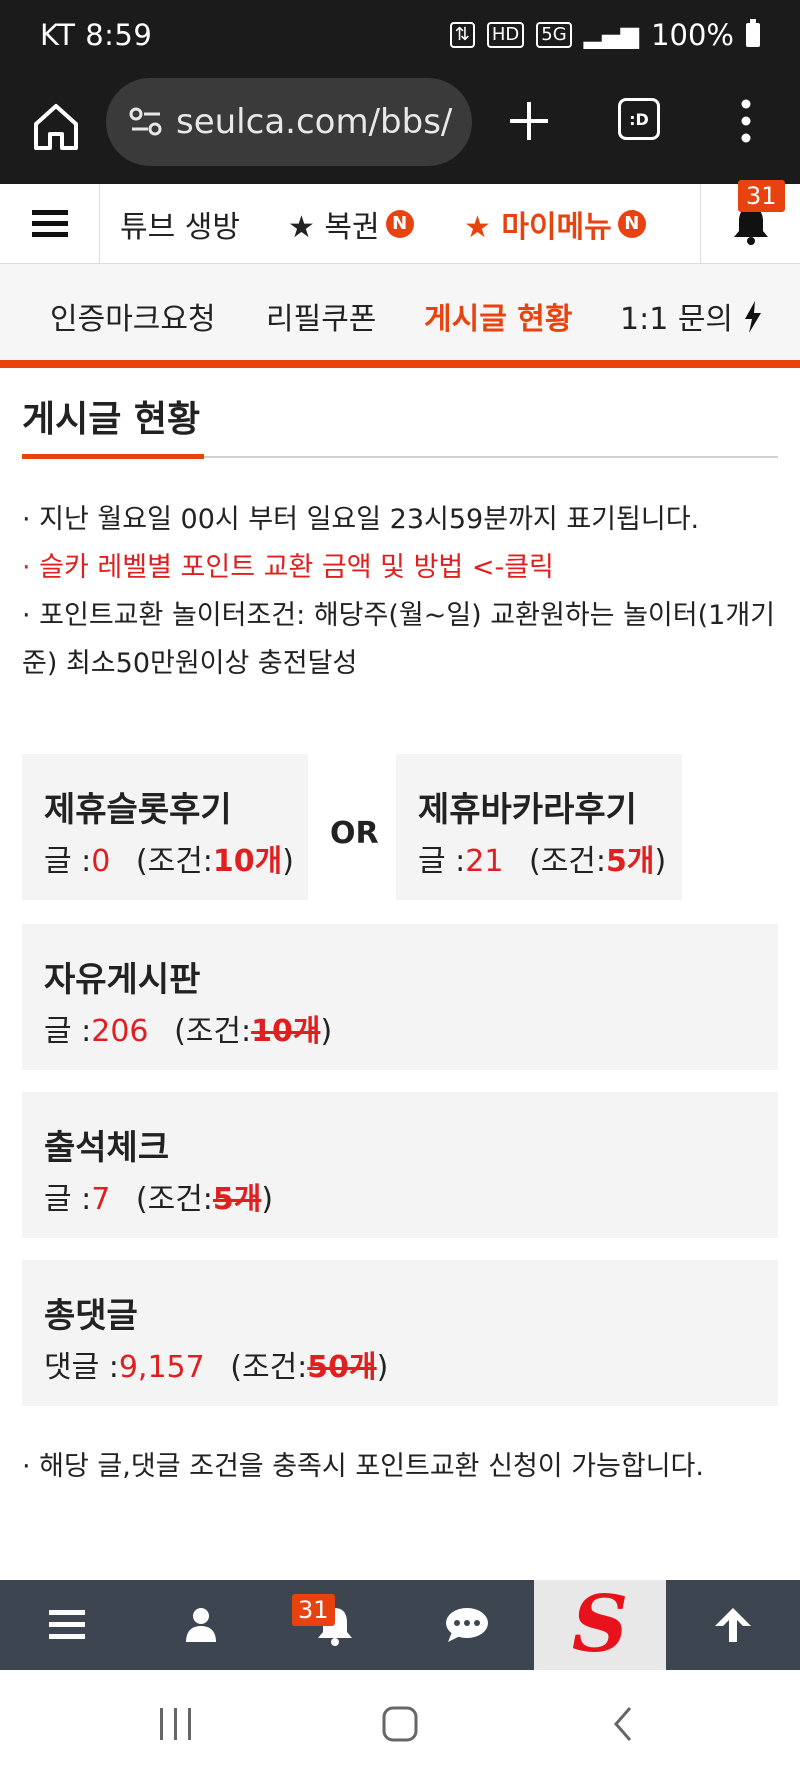 This screenshot has width=800, height=1778. I want to click on home-system-icon, so click(400, 1724).